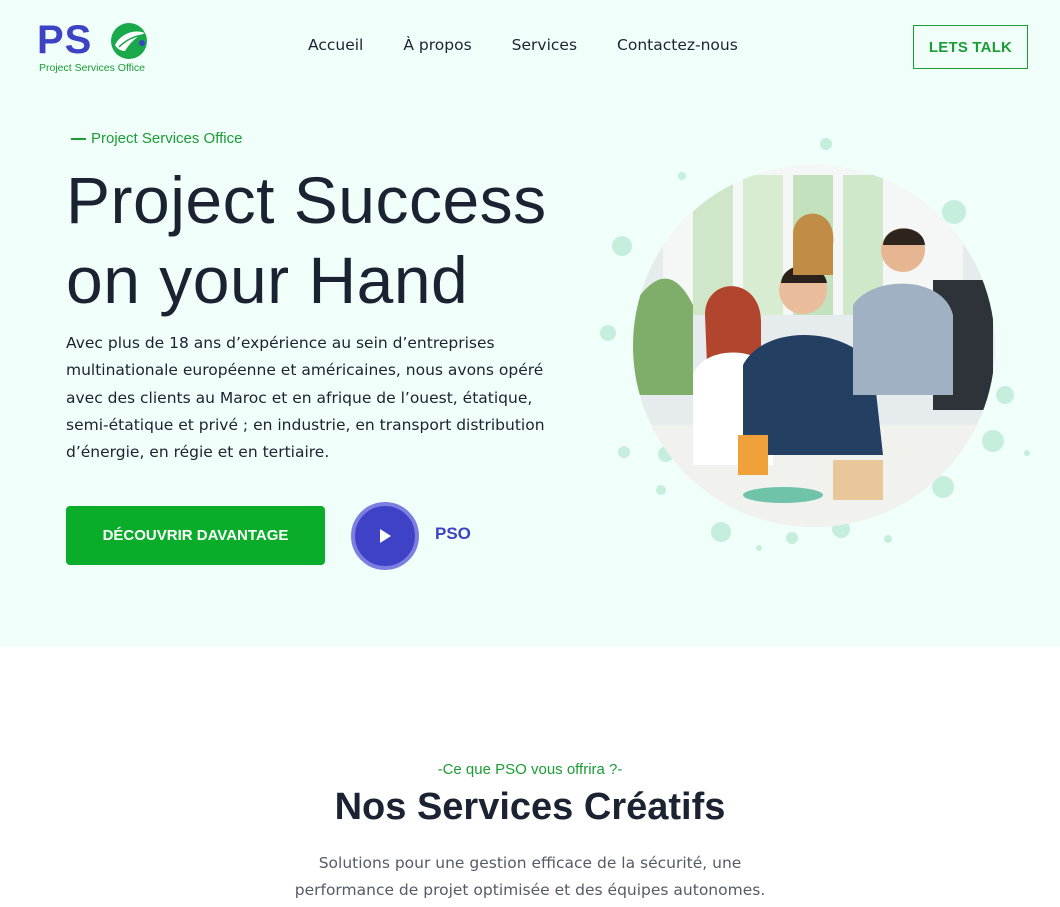 The height and width of the screenshot is (907, 1060). What do you see at coordinates (65, 40) in the screenshot?
I see `logo-mark: PS` at bounding box center [65, 40].